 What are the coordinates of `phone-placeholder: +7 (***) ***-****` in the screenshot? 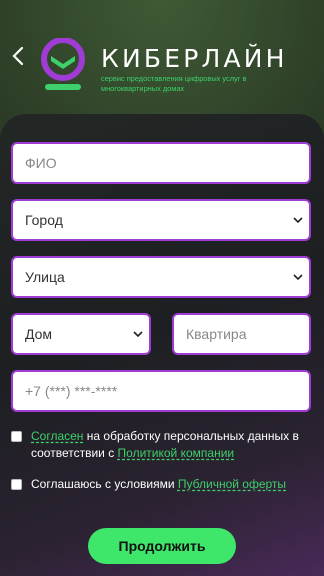 It's located at (71, 391).